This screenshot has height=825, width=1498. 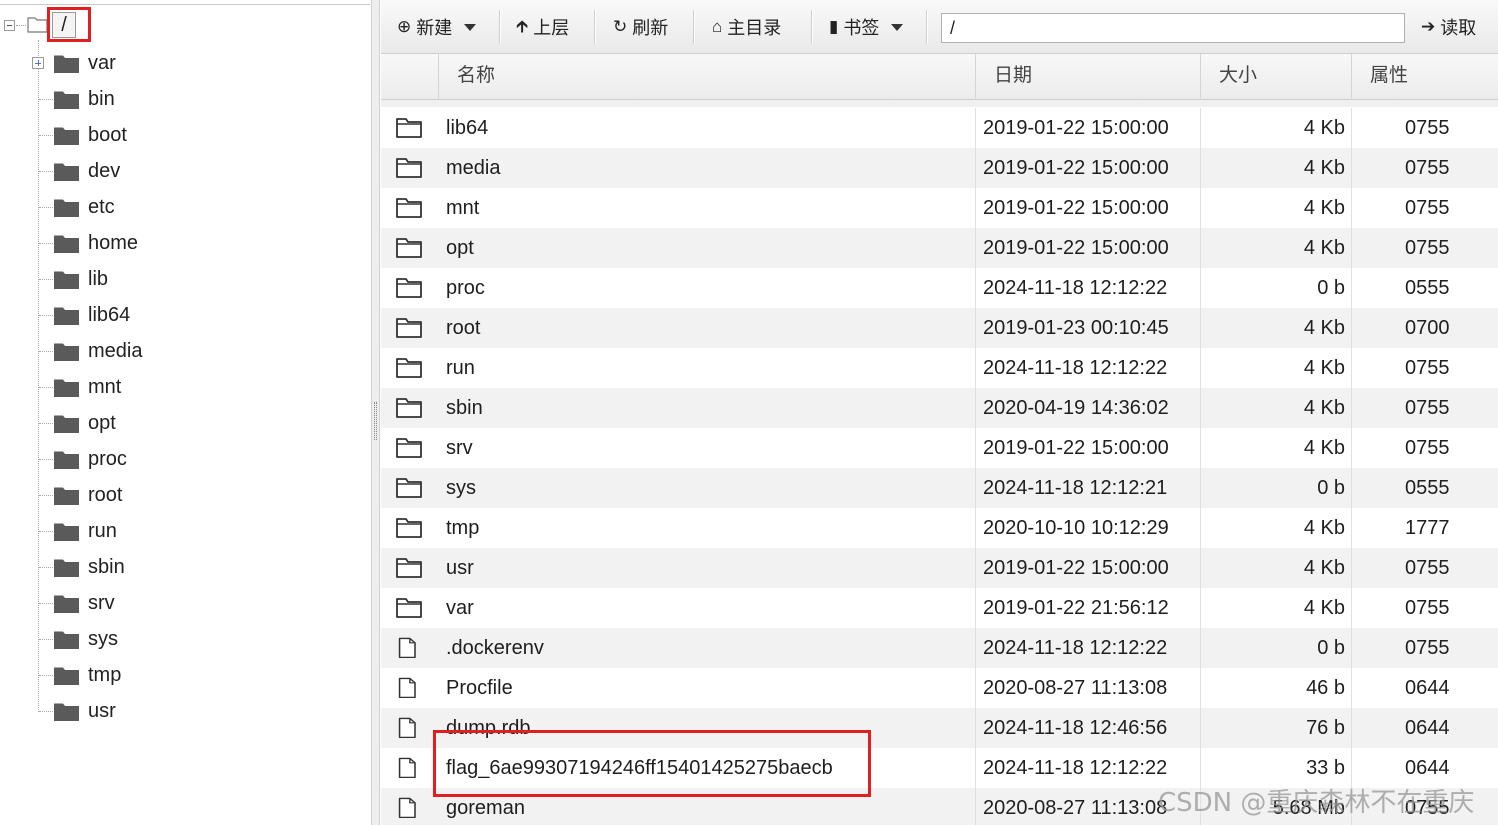 I want to click on splitter-grip, so click(x=375, y=421).